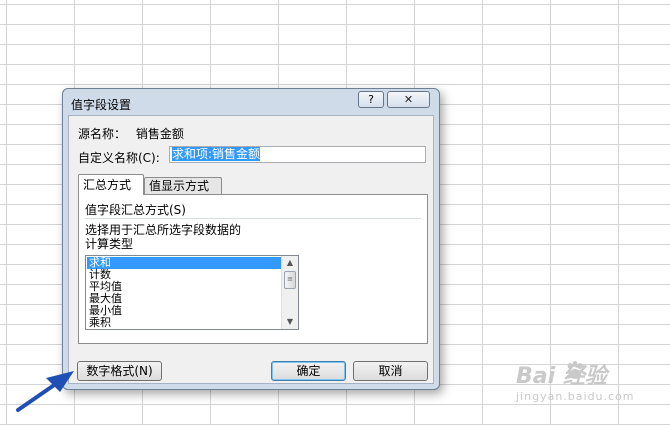 The image size is (670, 425). Describe the element at coordinates (575, 396) in the screenshot. I see `watermark-sub-text: jingyan.baidu.com` at that location.